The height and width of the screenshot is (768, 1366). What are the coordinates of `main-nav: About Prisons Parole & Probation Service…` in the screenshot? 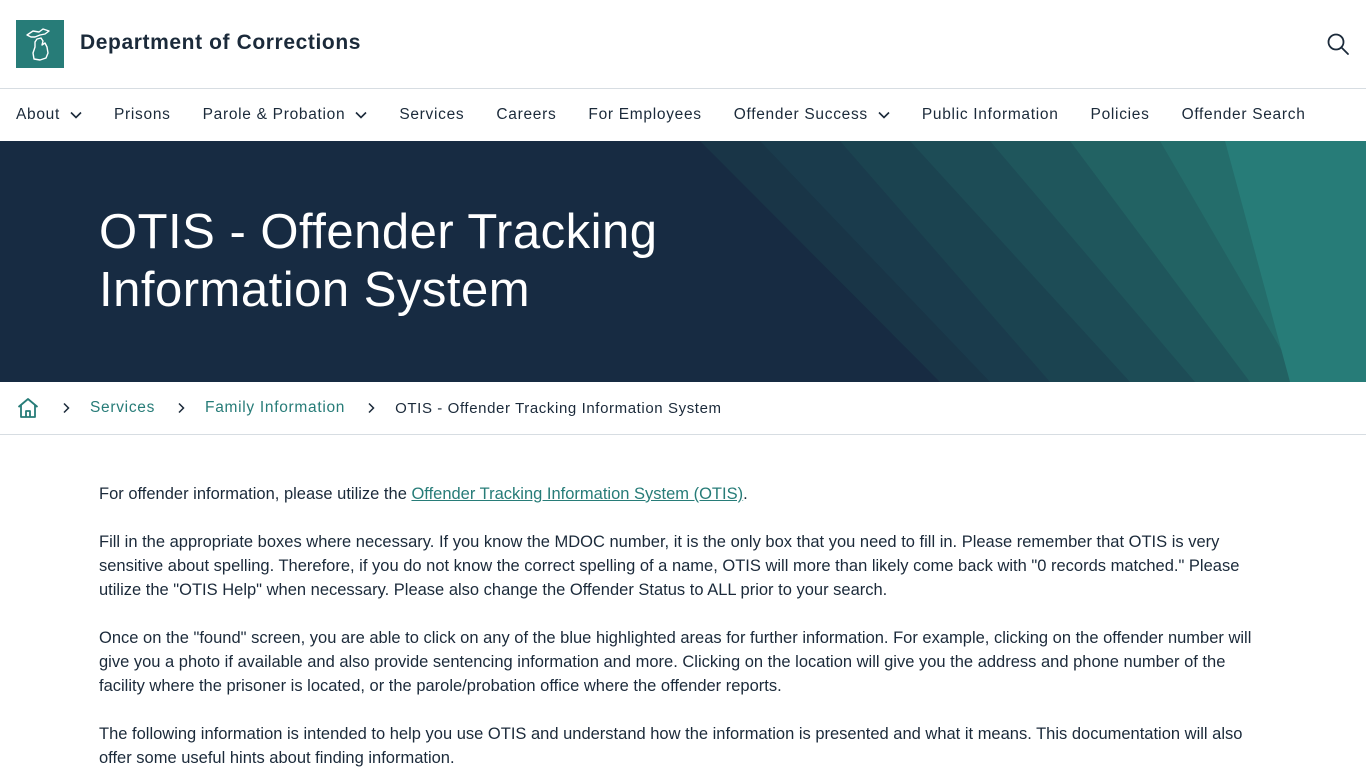 It's located at (683, 115).